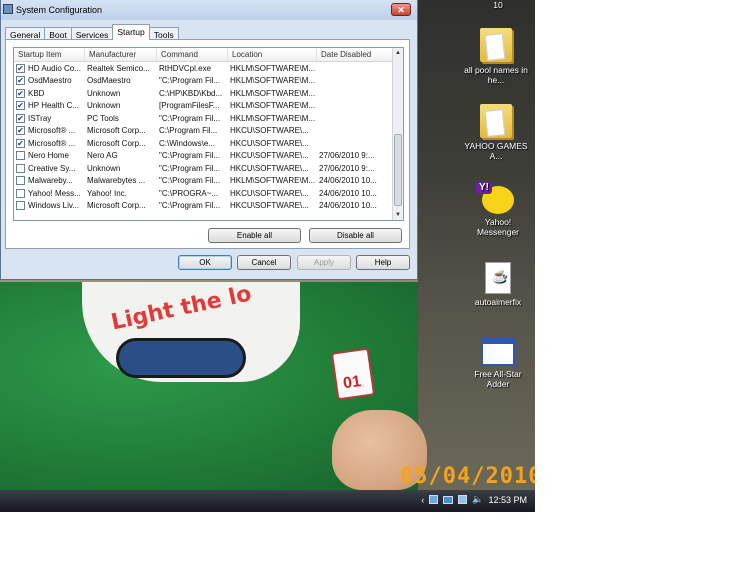 The height and width of the screenshot is (563, 750). Describe the element at coordinates (49, 54) in the screenshot. I see `column-header-startup-item: Startup Item` at that location.